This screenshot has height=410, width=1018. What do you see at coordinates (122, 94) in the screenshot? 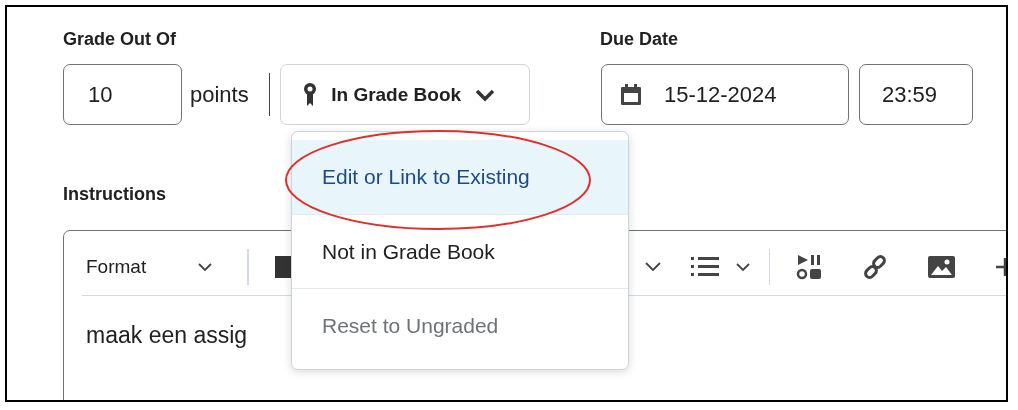
I see `points-input: 10` at bounding box center [122, 94].